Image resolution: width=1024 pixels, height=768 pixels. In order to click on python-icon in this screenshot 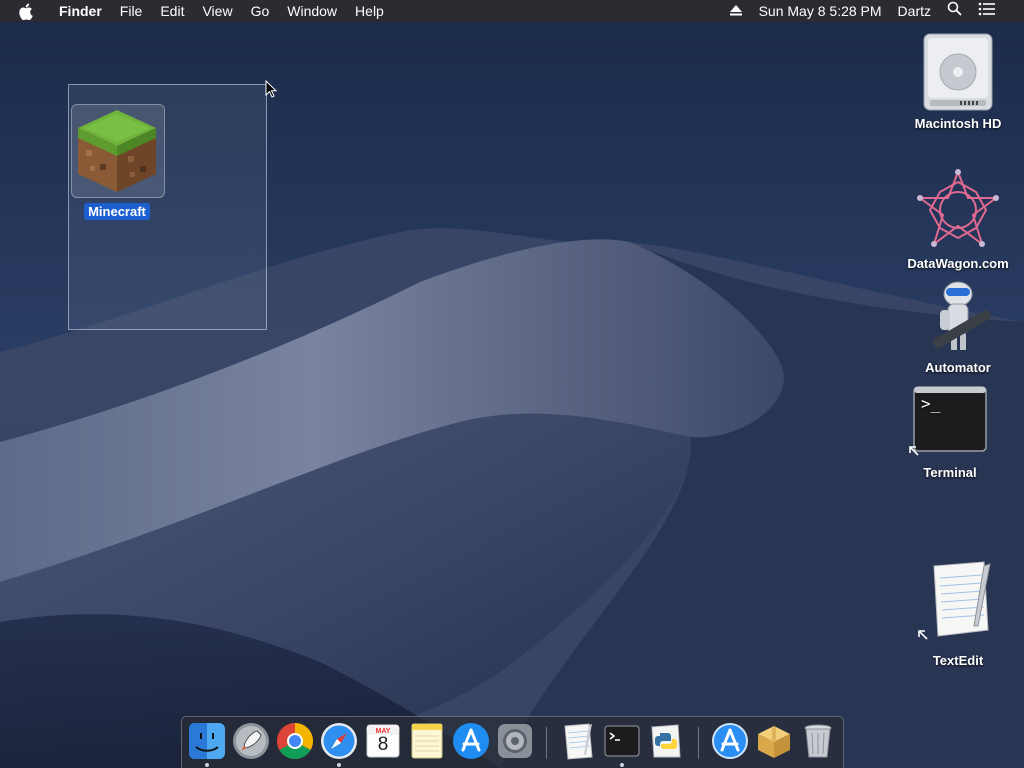, I will do `click(666, 741)`.